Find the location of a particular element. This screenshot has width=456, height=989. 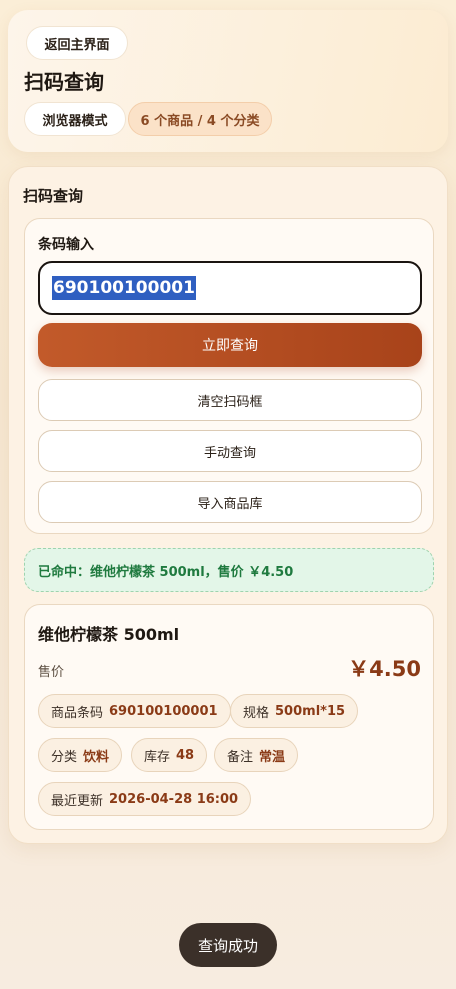

manual-query-button: 手动查询 is located at coordinates (230, 451).